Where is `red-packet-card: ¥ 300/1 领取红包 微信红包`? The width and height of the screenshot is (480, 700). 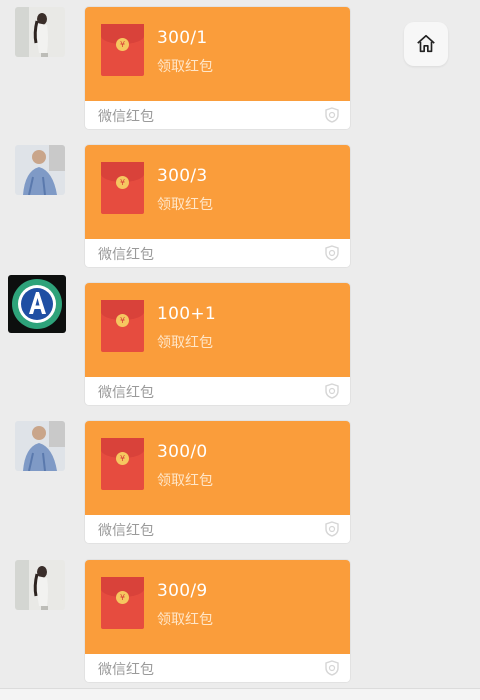
red-packet-card: ¥ 300/1 领取红包 微信红包 is located at coordinates (217, 68).